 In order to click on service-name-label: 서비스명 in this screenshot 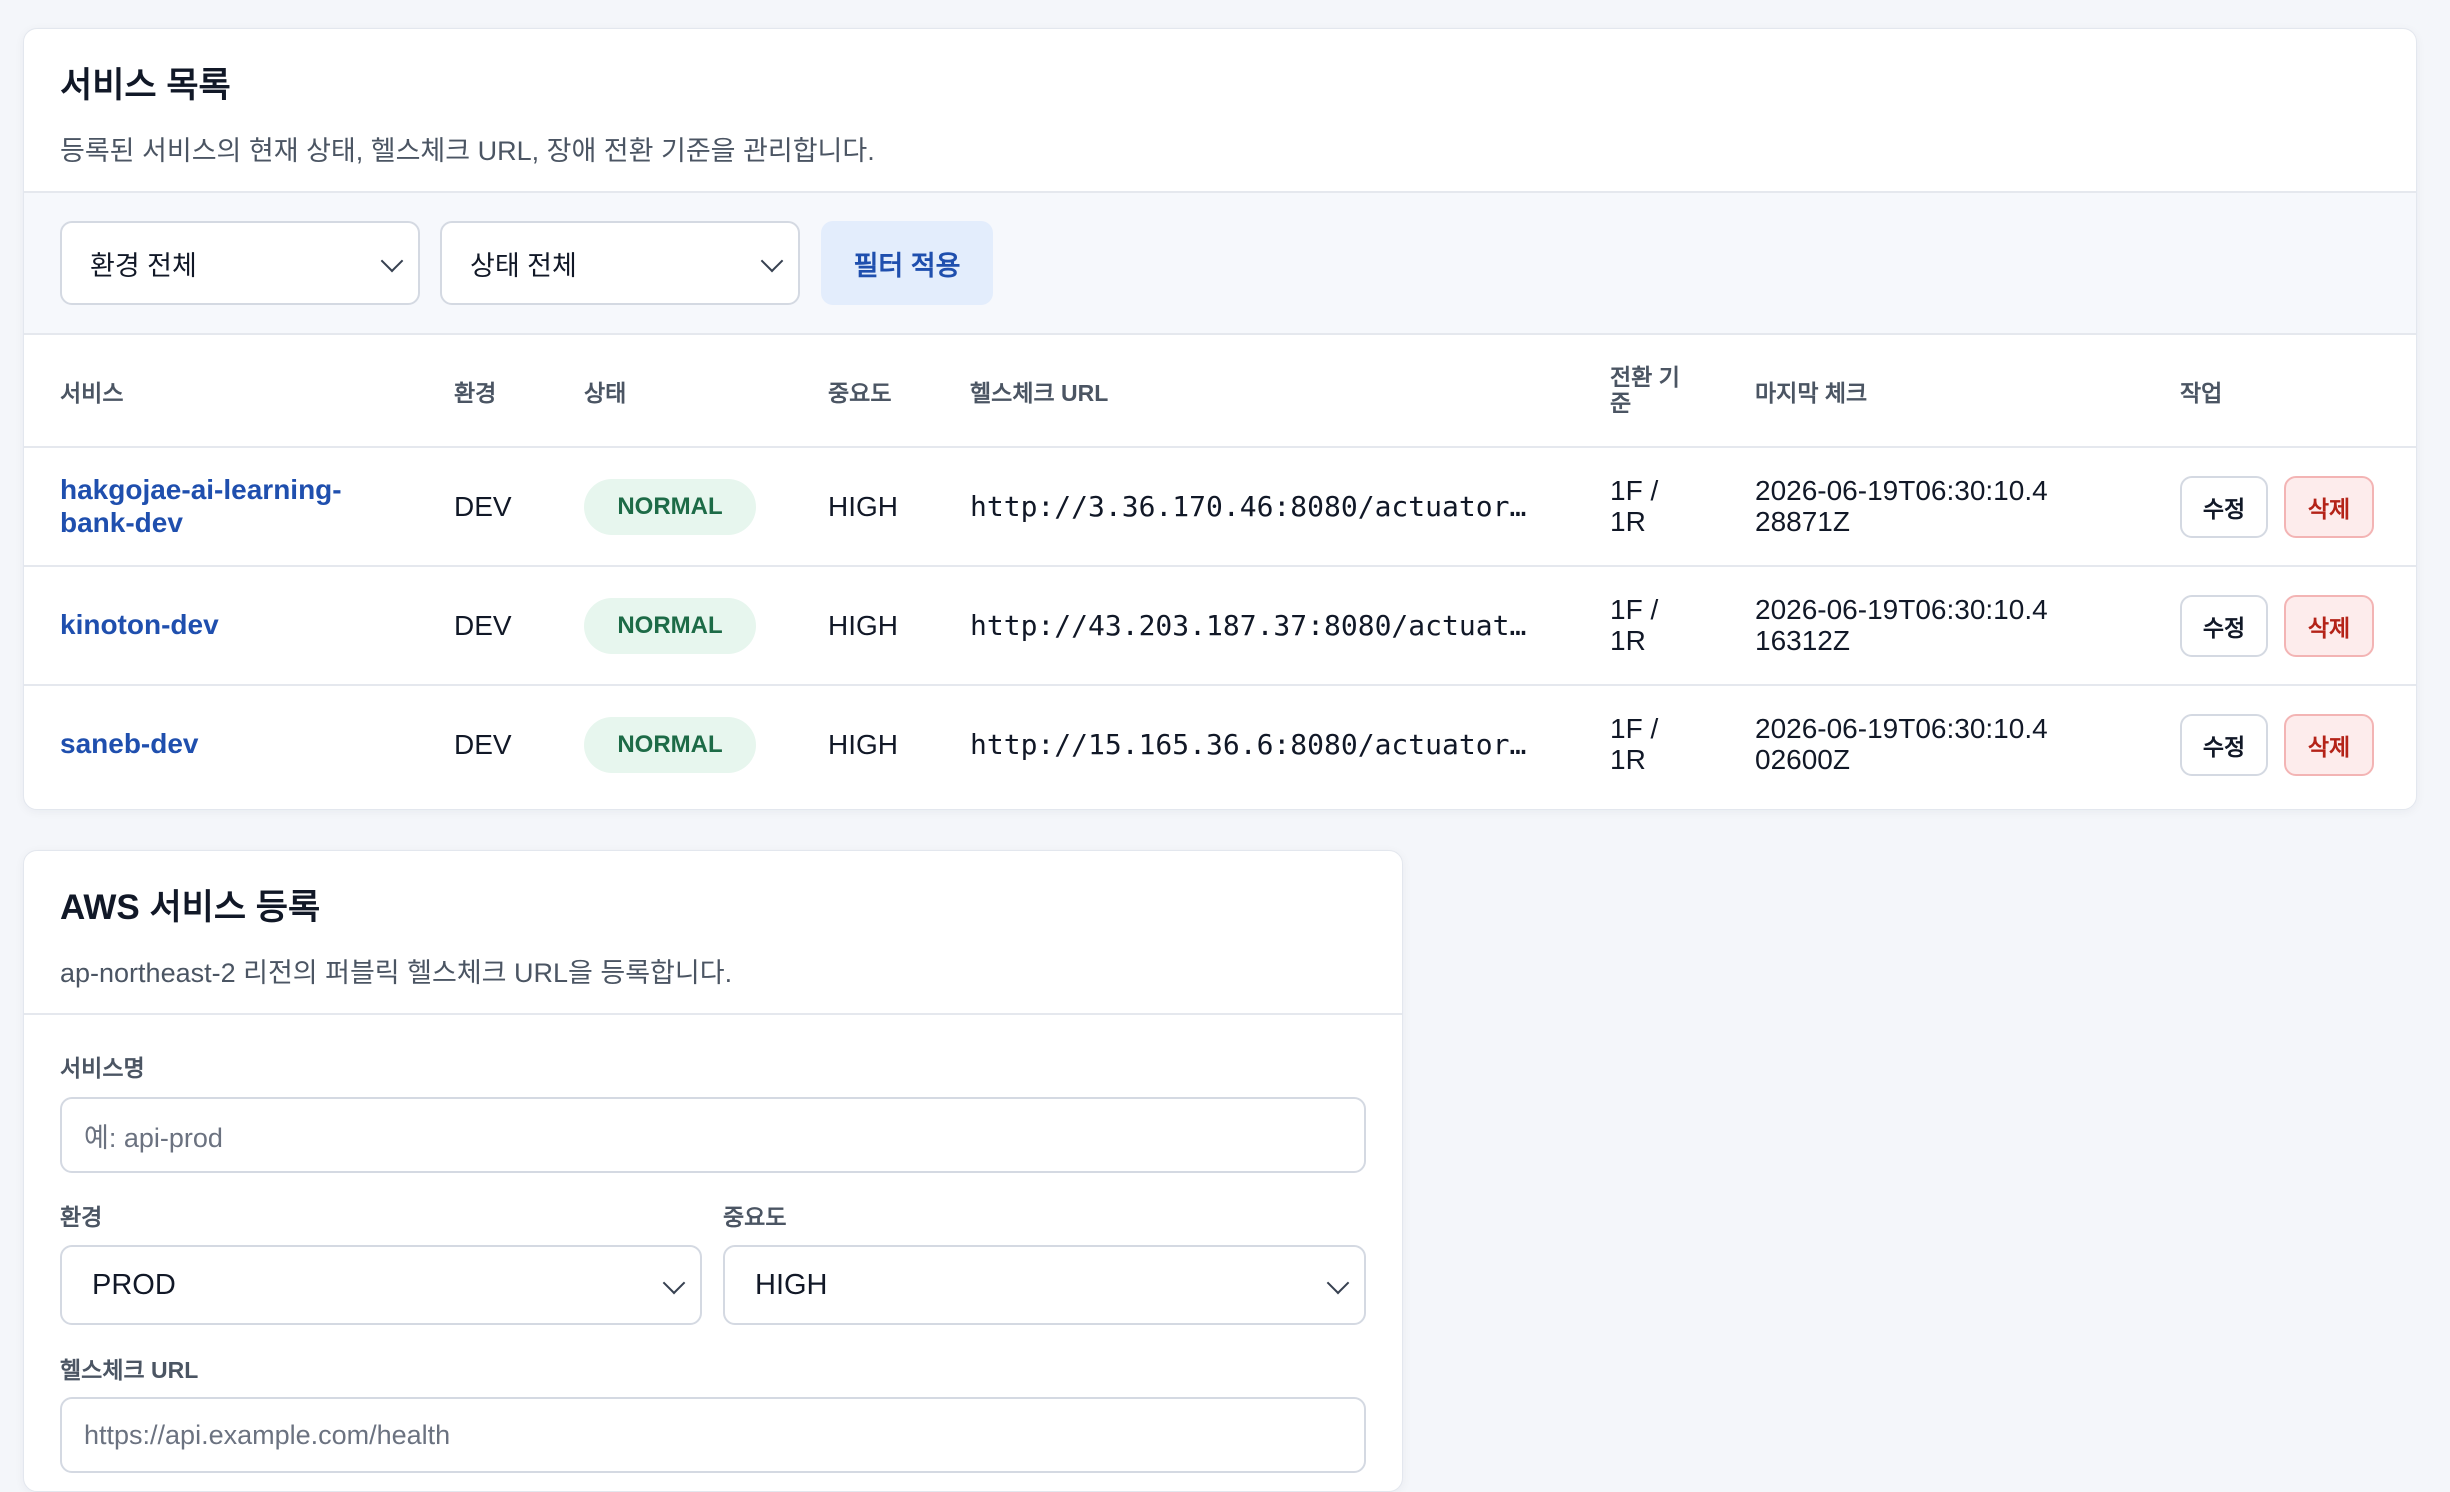, I will do `click(102, 1068)`.